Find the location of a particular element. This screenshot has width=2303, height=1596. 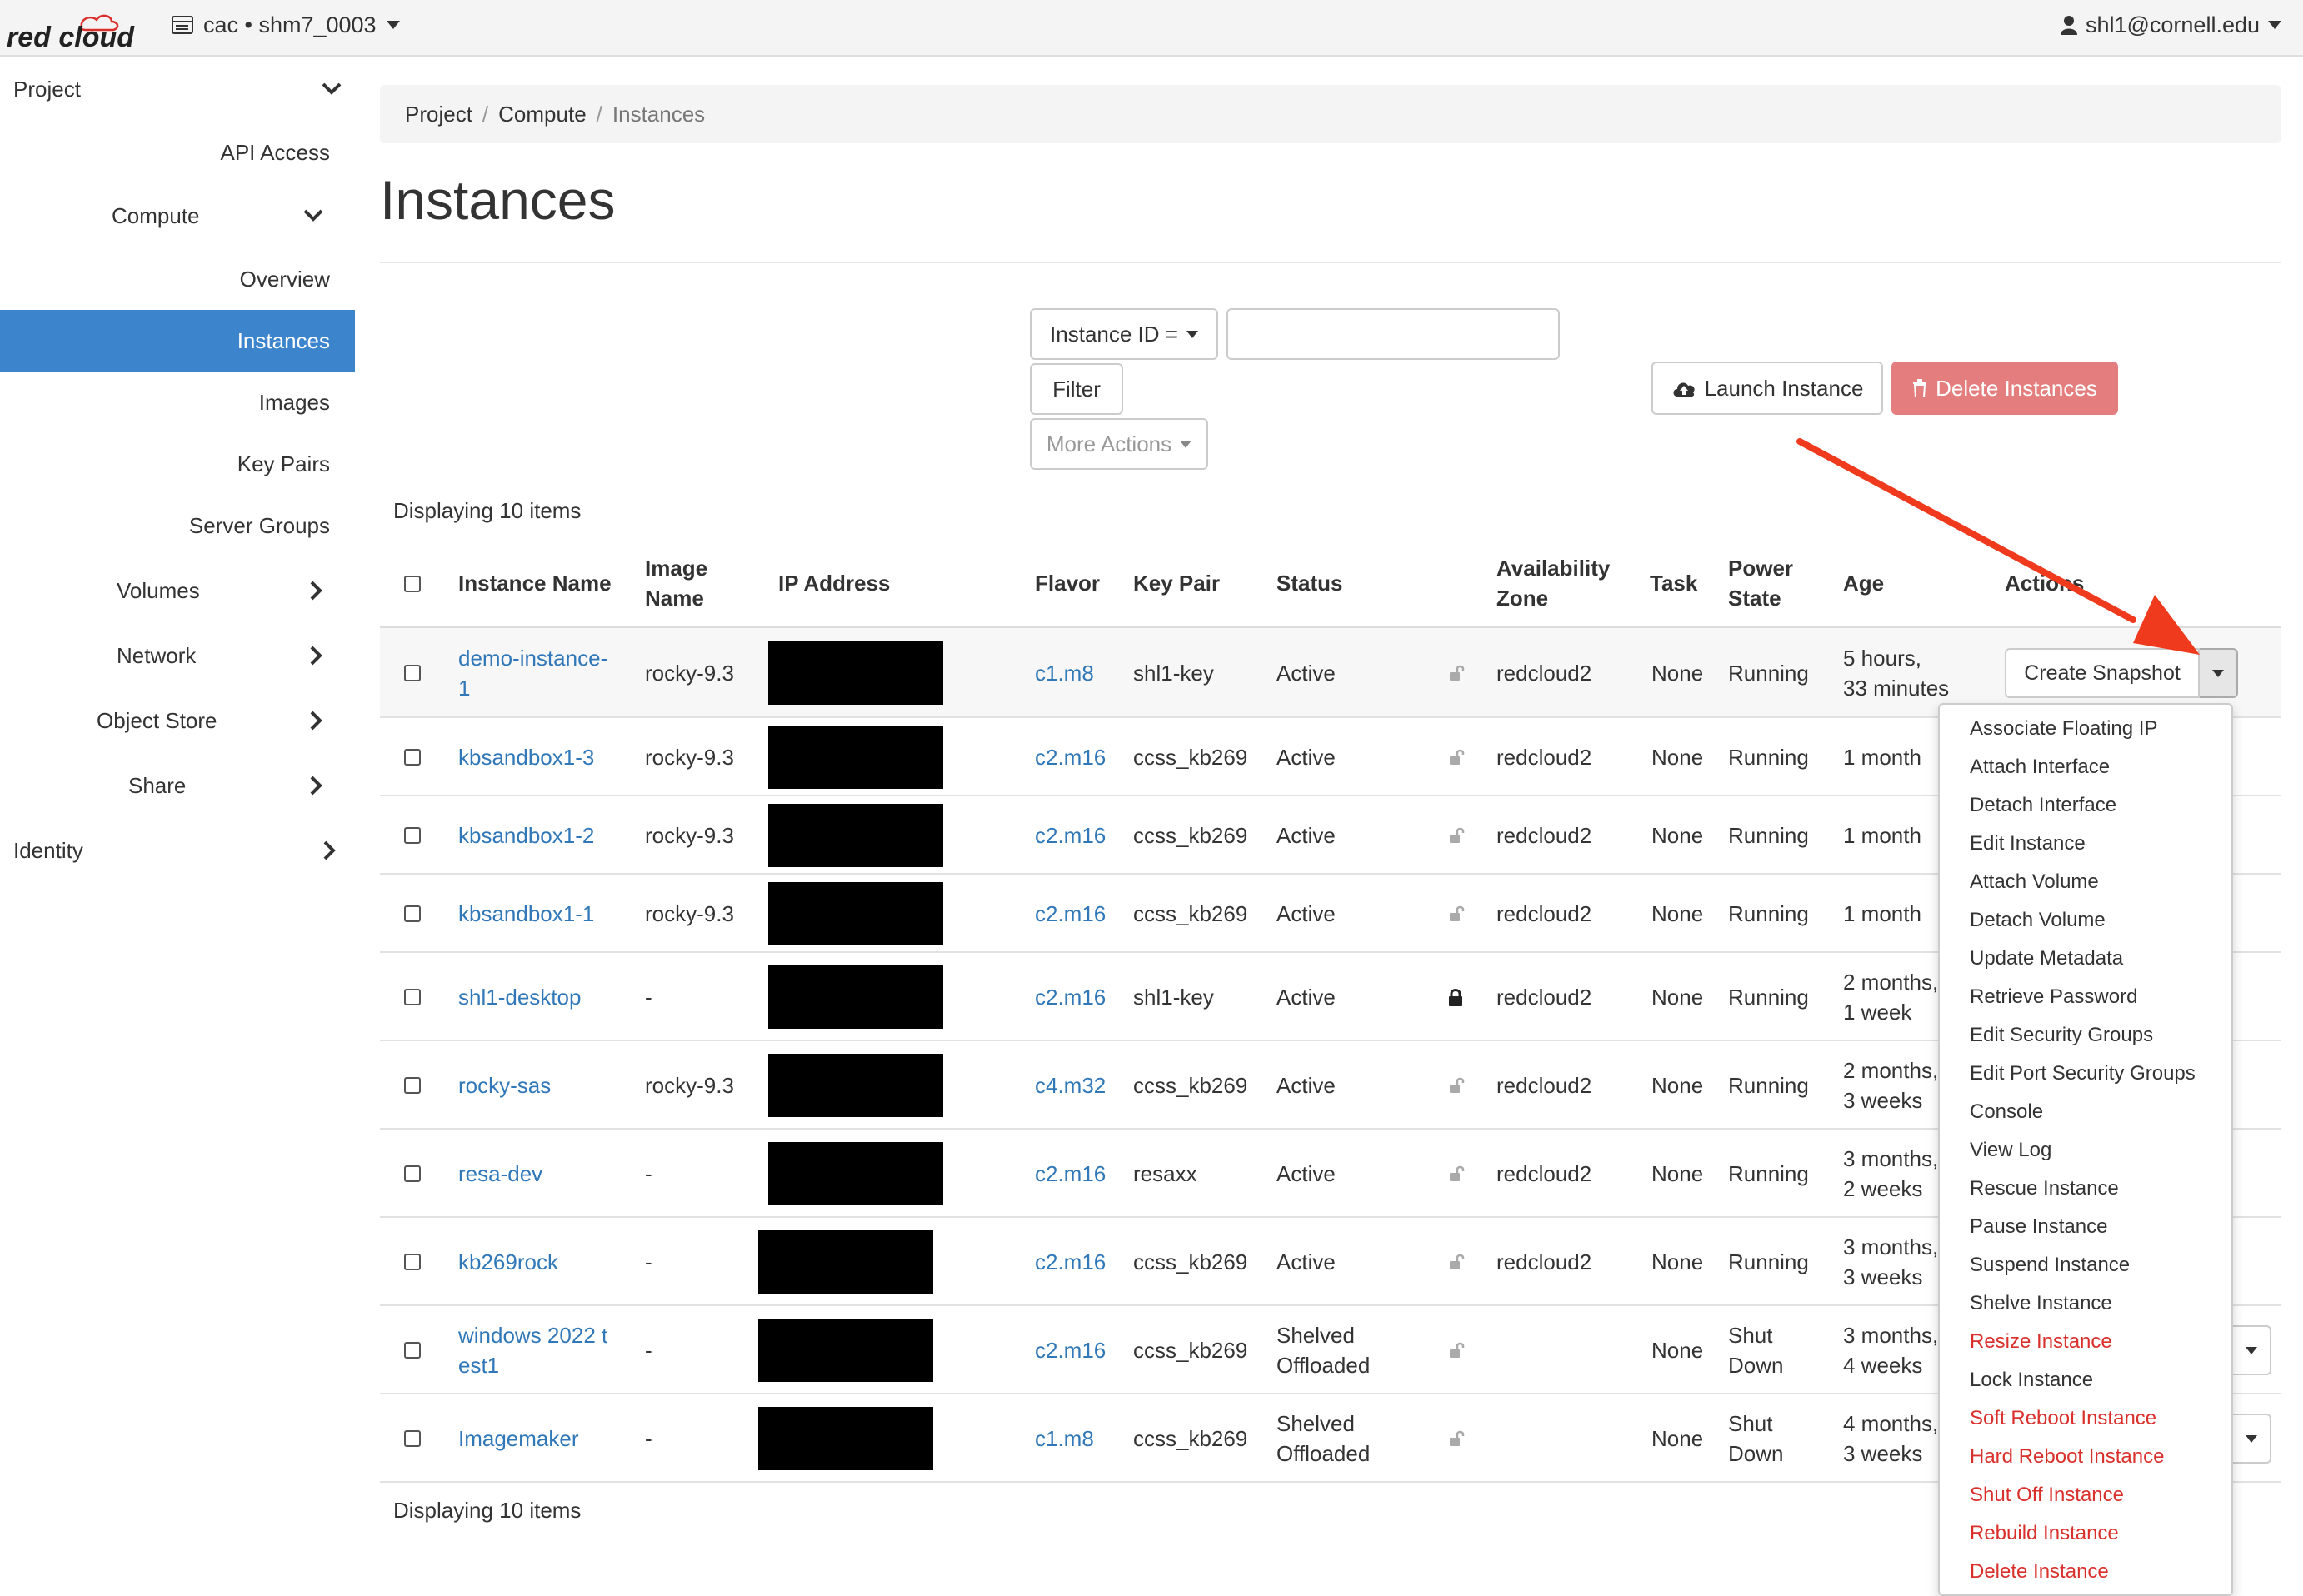

dropdown-item-shut-off-instance: Shut Off Instance is located at coordinates (2047, 1495).